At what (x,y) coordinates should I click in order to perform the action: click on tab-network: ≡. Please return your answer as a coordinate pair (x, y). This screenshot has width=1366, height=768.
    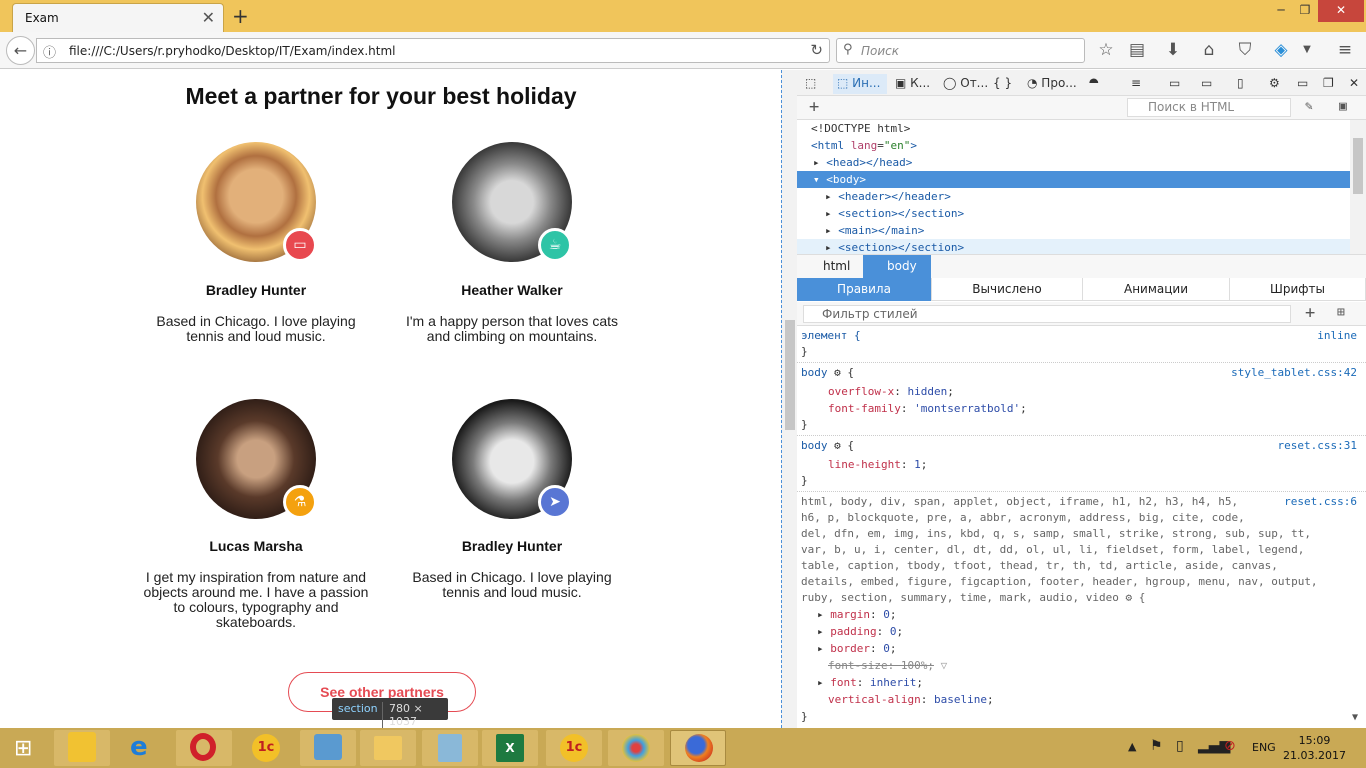
    Looking at the image, I should click on (1136, 84).